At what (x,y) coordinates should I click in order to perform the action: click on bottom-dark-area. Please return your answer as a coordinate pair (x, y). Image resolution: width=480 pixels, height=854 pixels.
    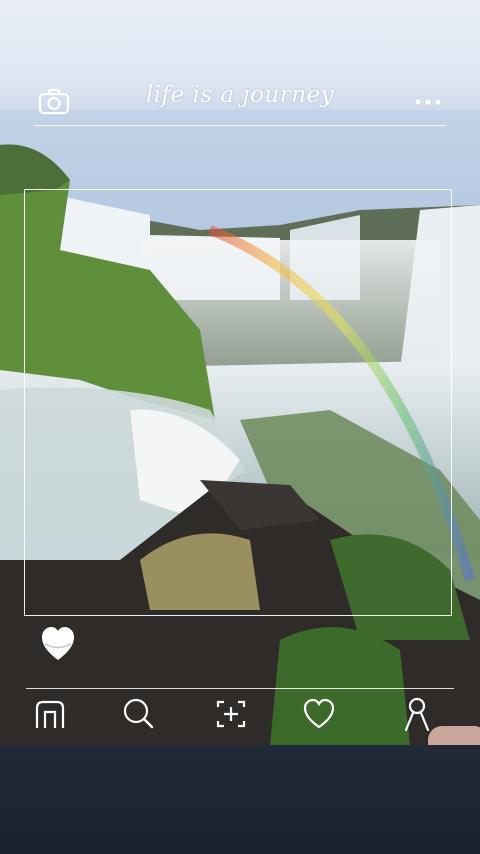
    Looking at the image, I should click on (240, 799).